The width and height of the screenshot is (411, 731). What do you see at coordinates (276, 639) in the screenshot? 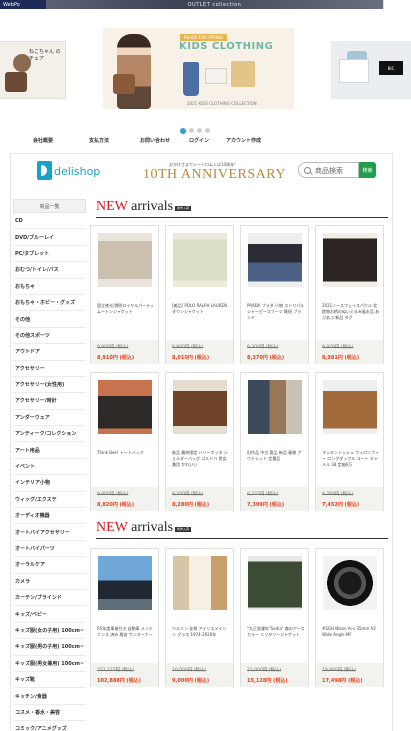
I see `product-name: "大正浪漫年"Sedia" 森のアースカラー ミリタリージャケット` at bounding box center [276, 639].